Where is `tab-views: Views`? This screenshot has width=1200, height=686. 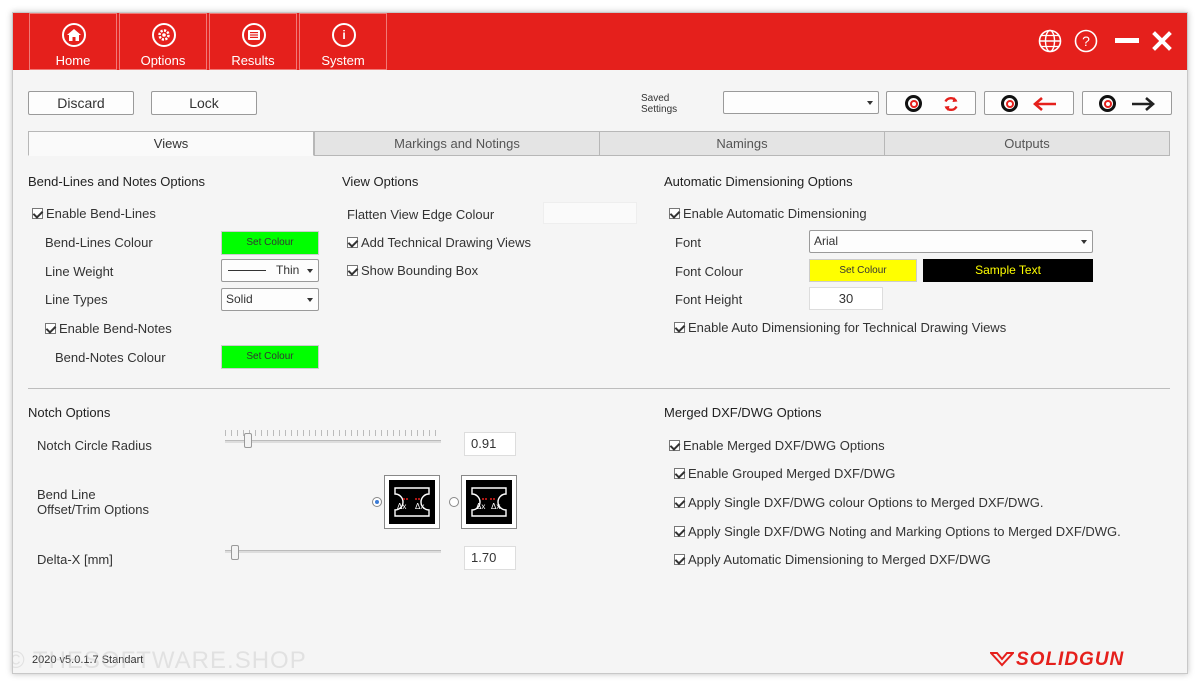 tab-views: Views is located at coordinates (171, 143).